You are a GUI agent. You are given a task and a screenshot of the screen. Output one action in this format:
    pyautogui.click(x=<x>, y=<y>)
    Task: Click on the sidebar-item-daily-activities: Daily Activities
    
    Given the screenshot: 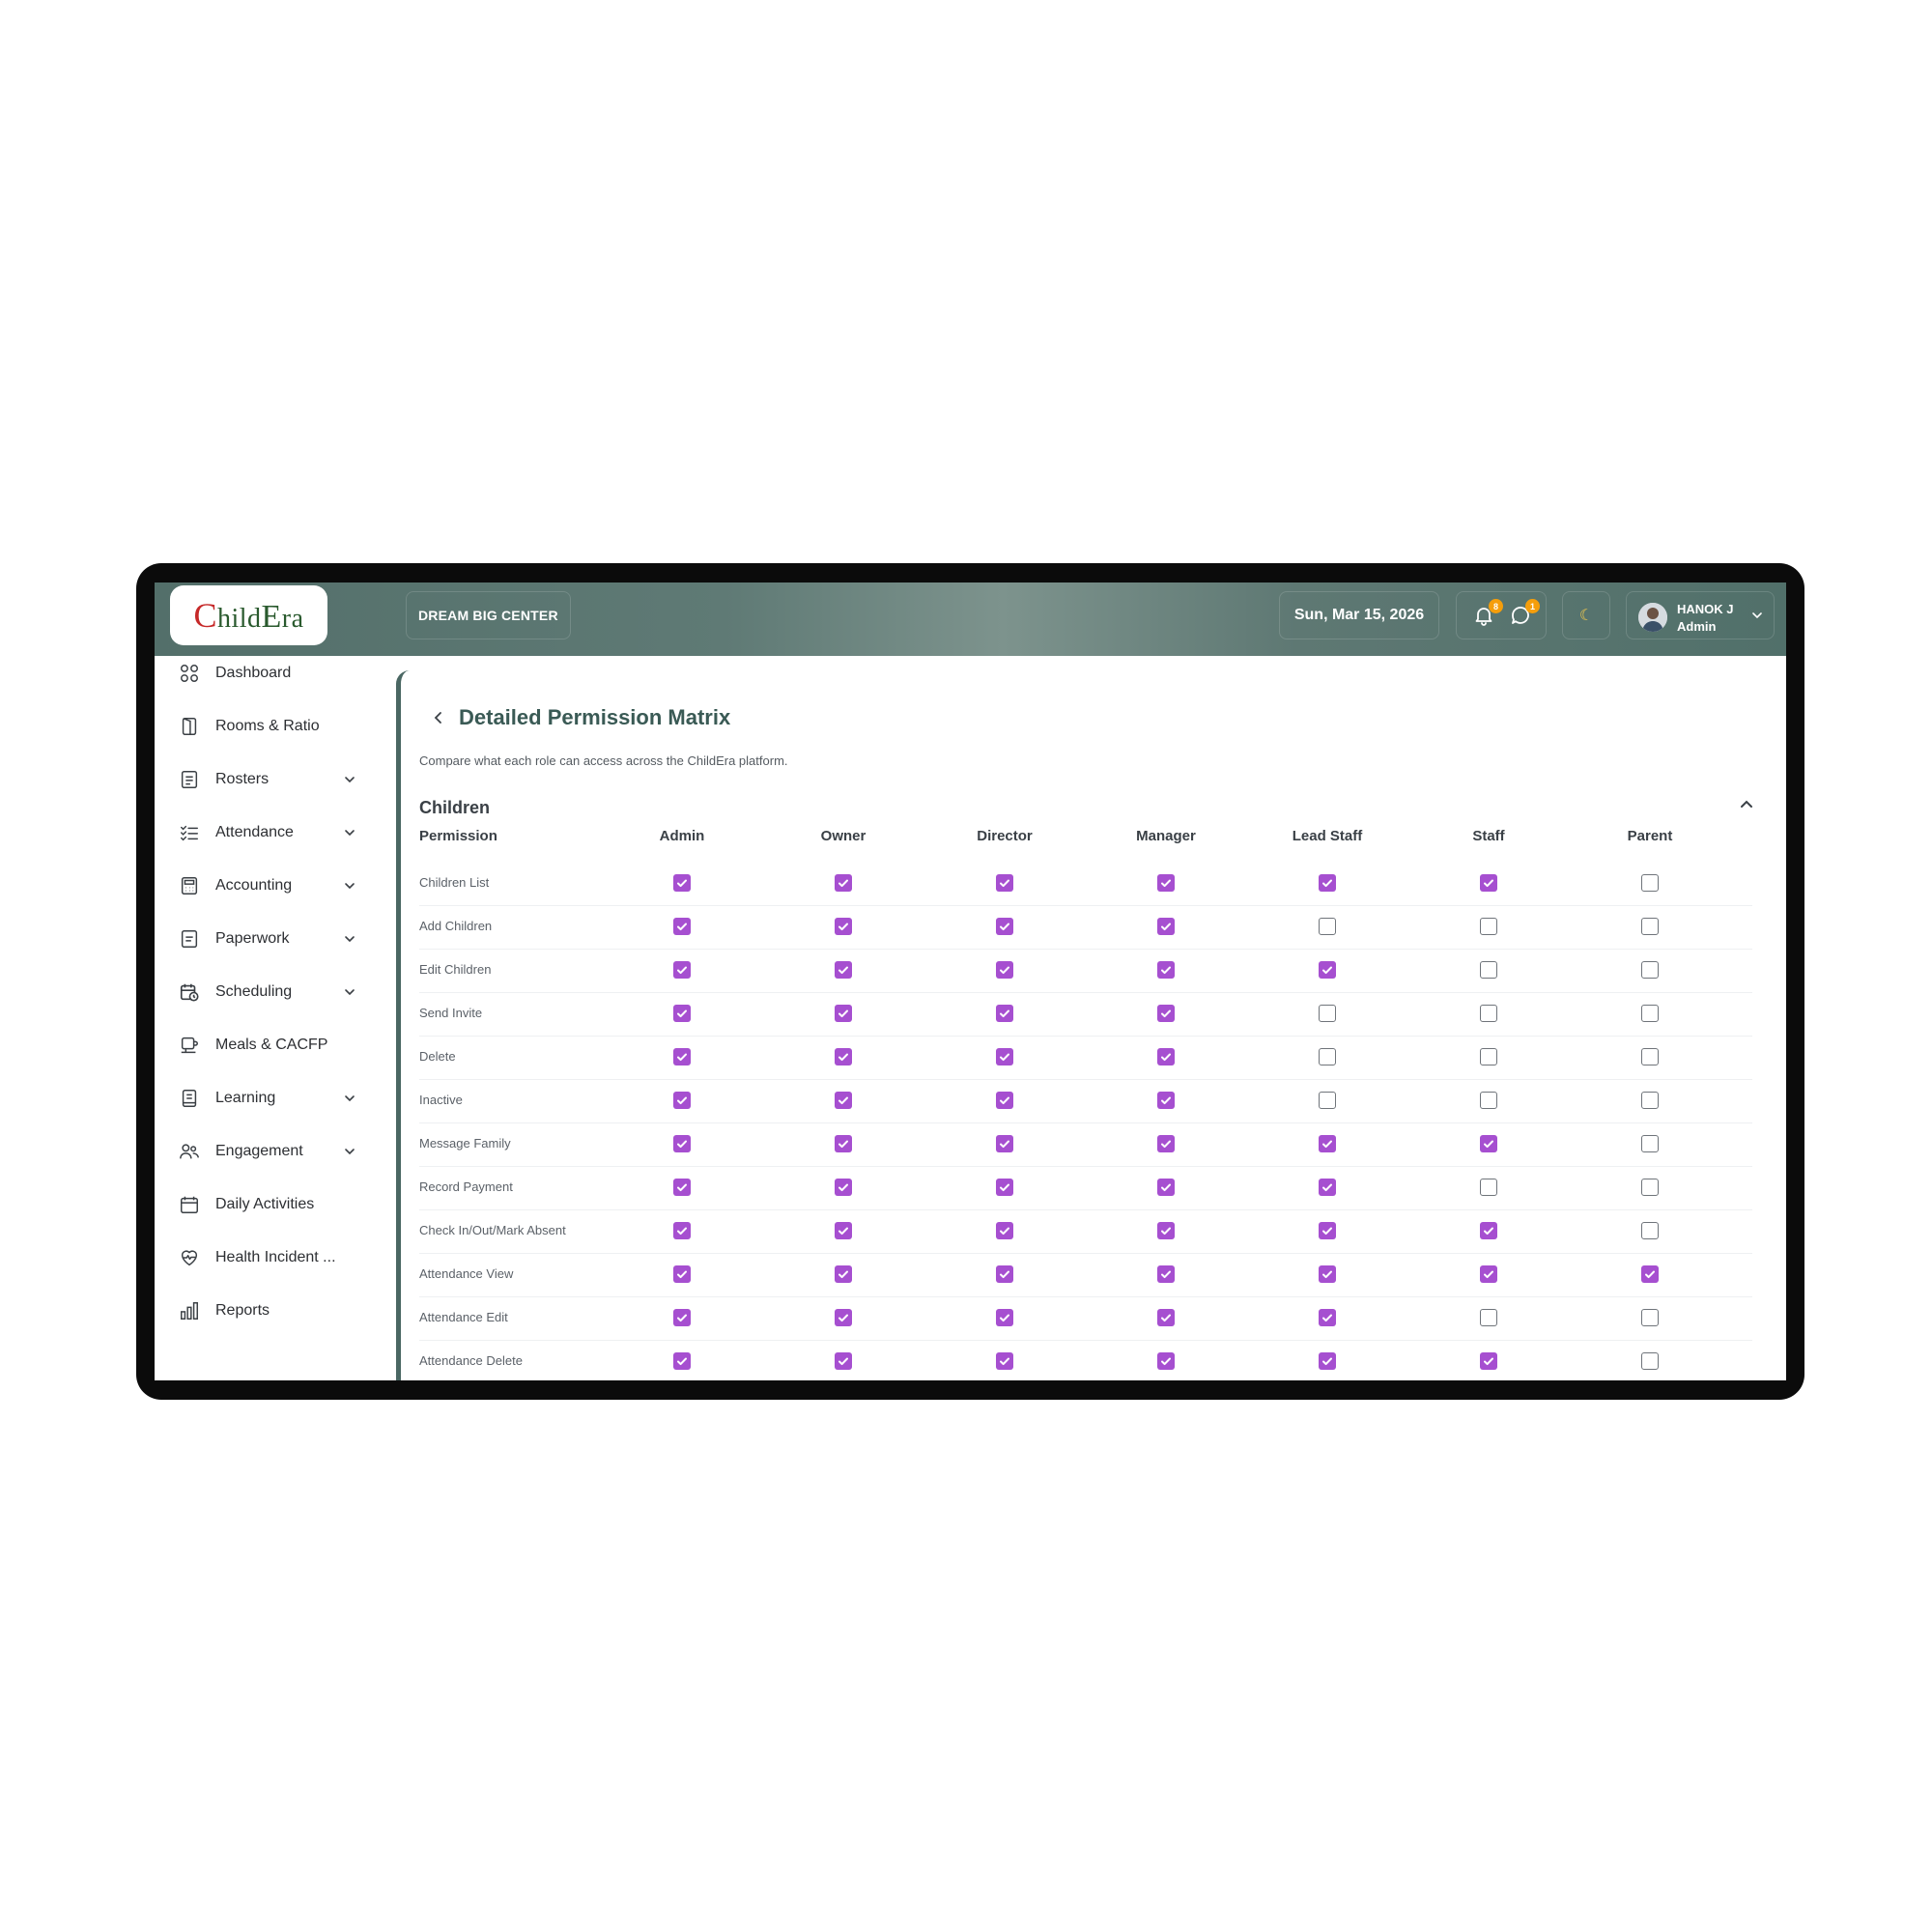 What is the action you would take?
    pyautogui.click(x=275, y=1204)
    